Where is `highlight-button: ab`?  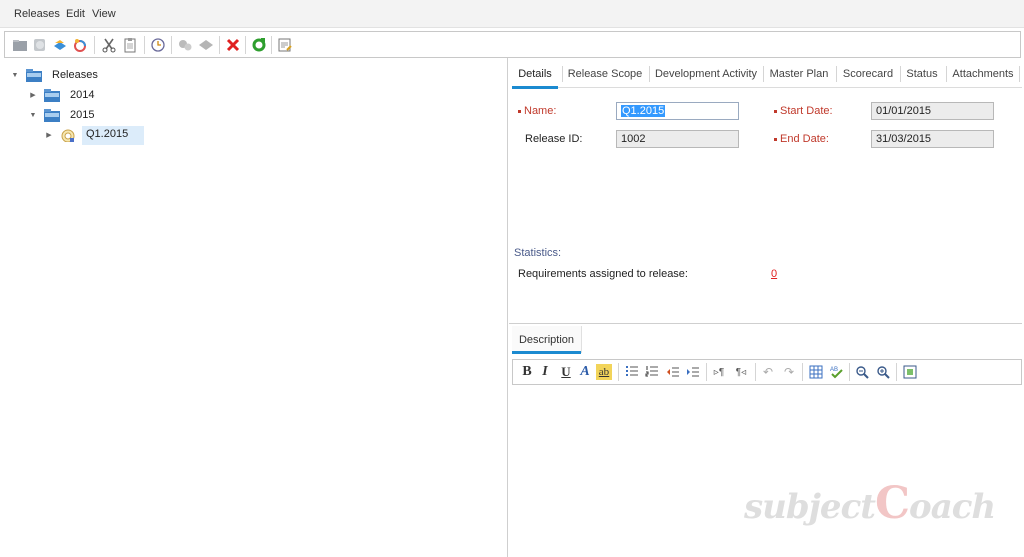
highlight-button: ab is located at coordinates (604, 372).